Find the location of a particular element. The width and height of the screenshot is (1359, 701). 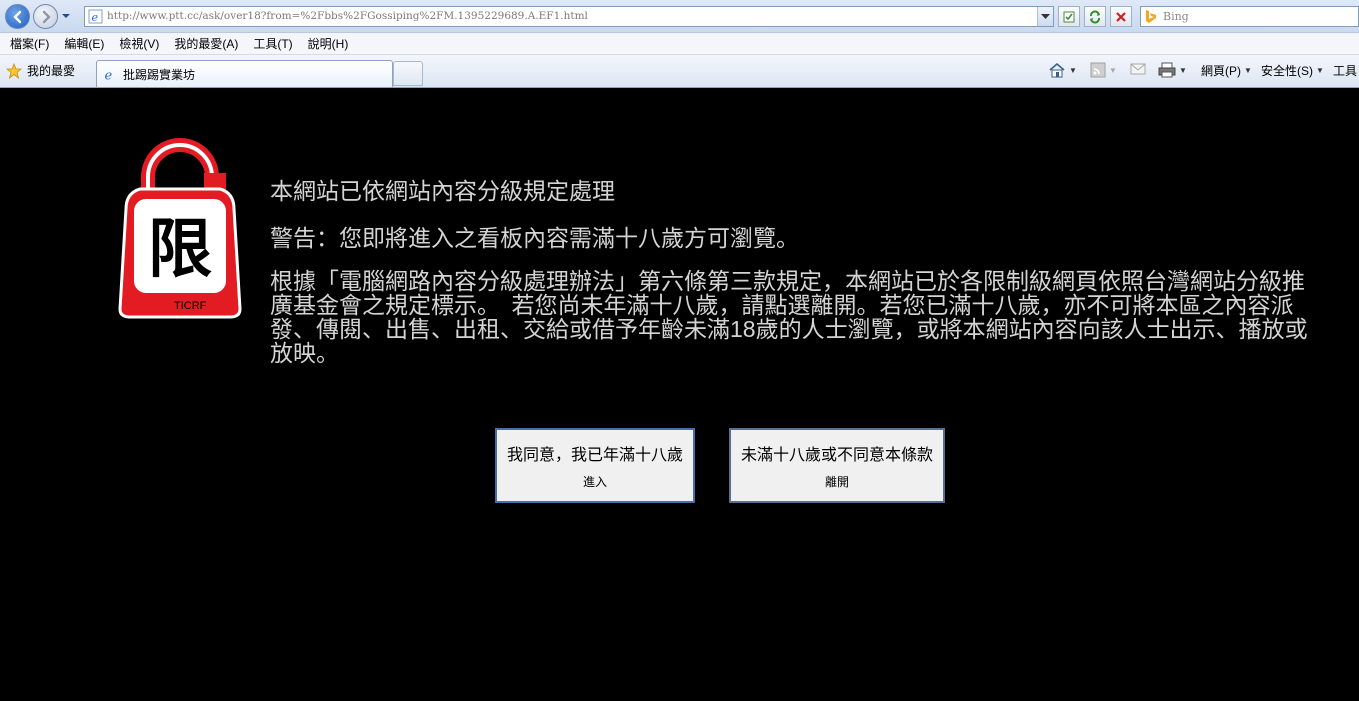

home-button: ▼ is located at coordinates (1062, 70).